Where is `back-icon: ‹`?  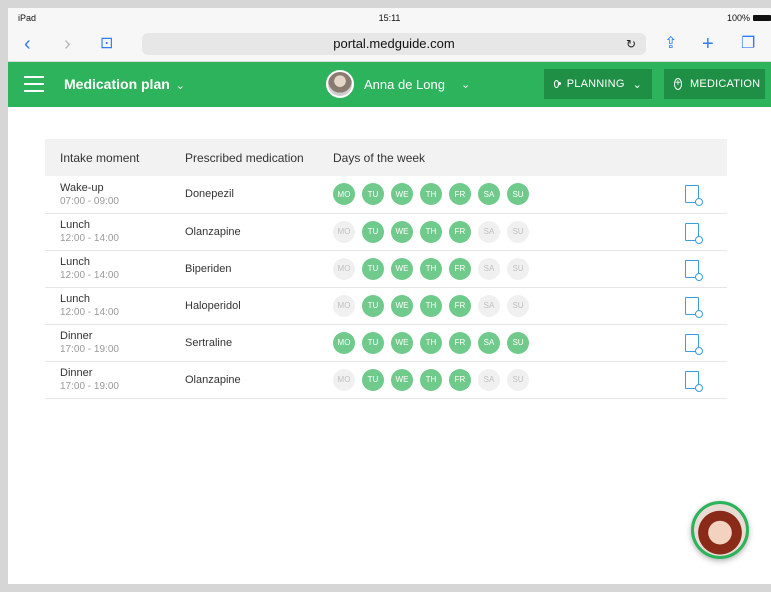 back-icon: ‹ is located at coordinates (27, 44).